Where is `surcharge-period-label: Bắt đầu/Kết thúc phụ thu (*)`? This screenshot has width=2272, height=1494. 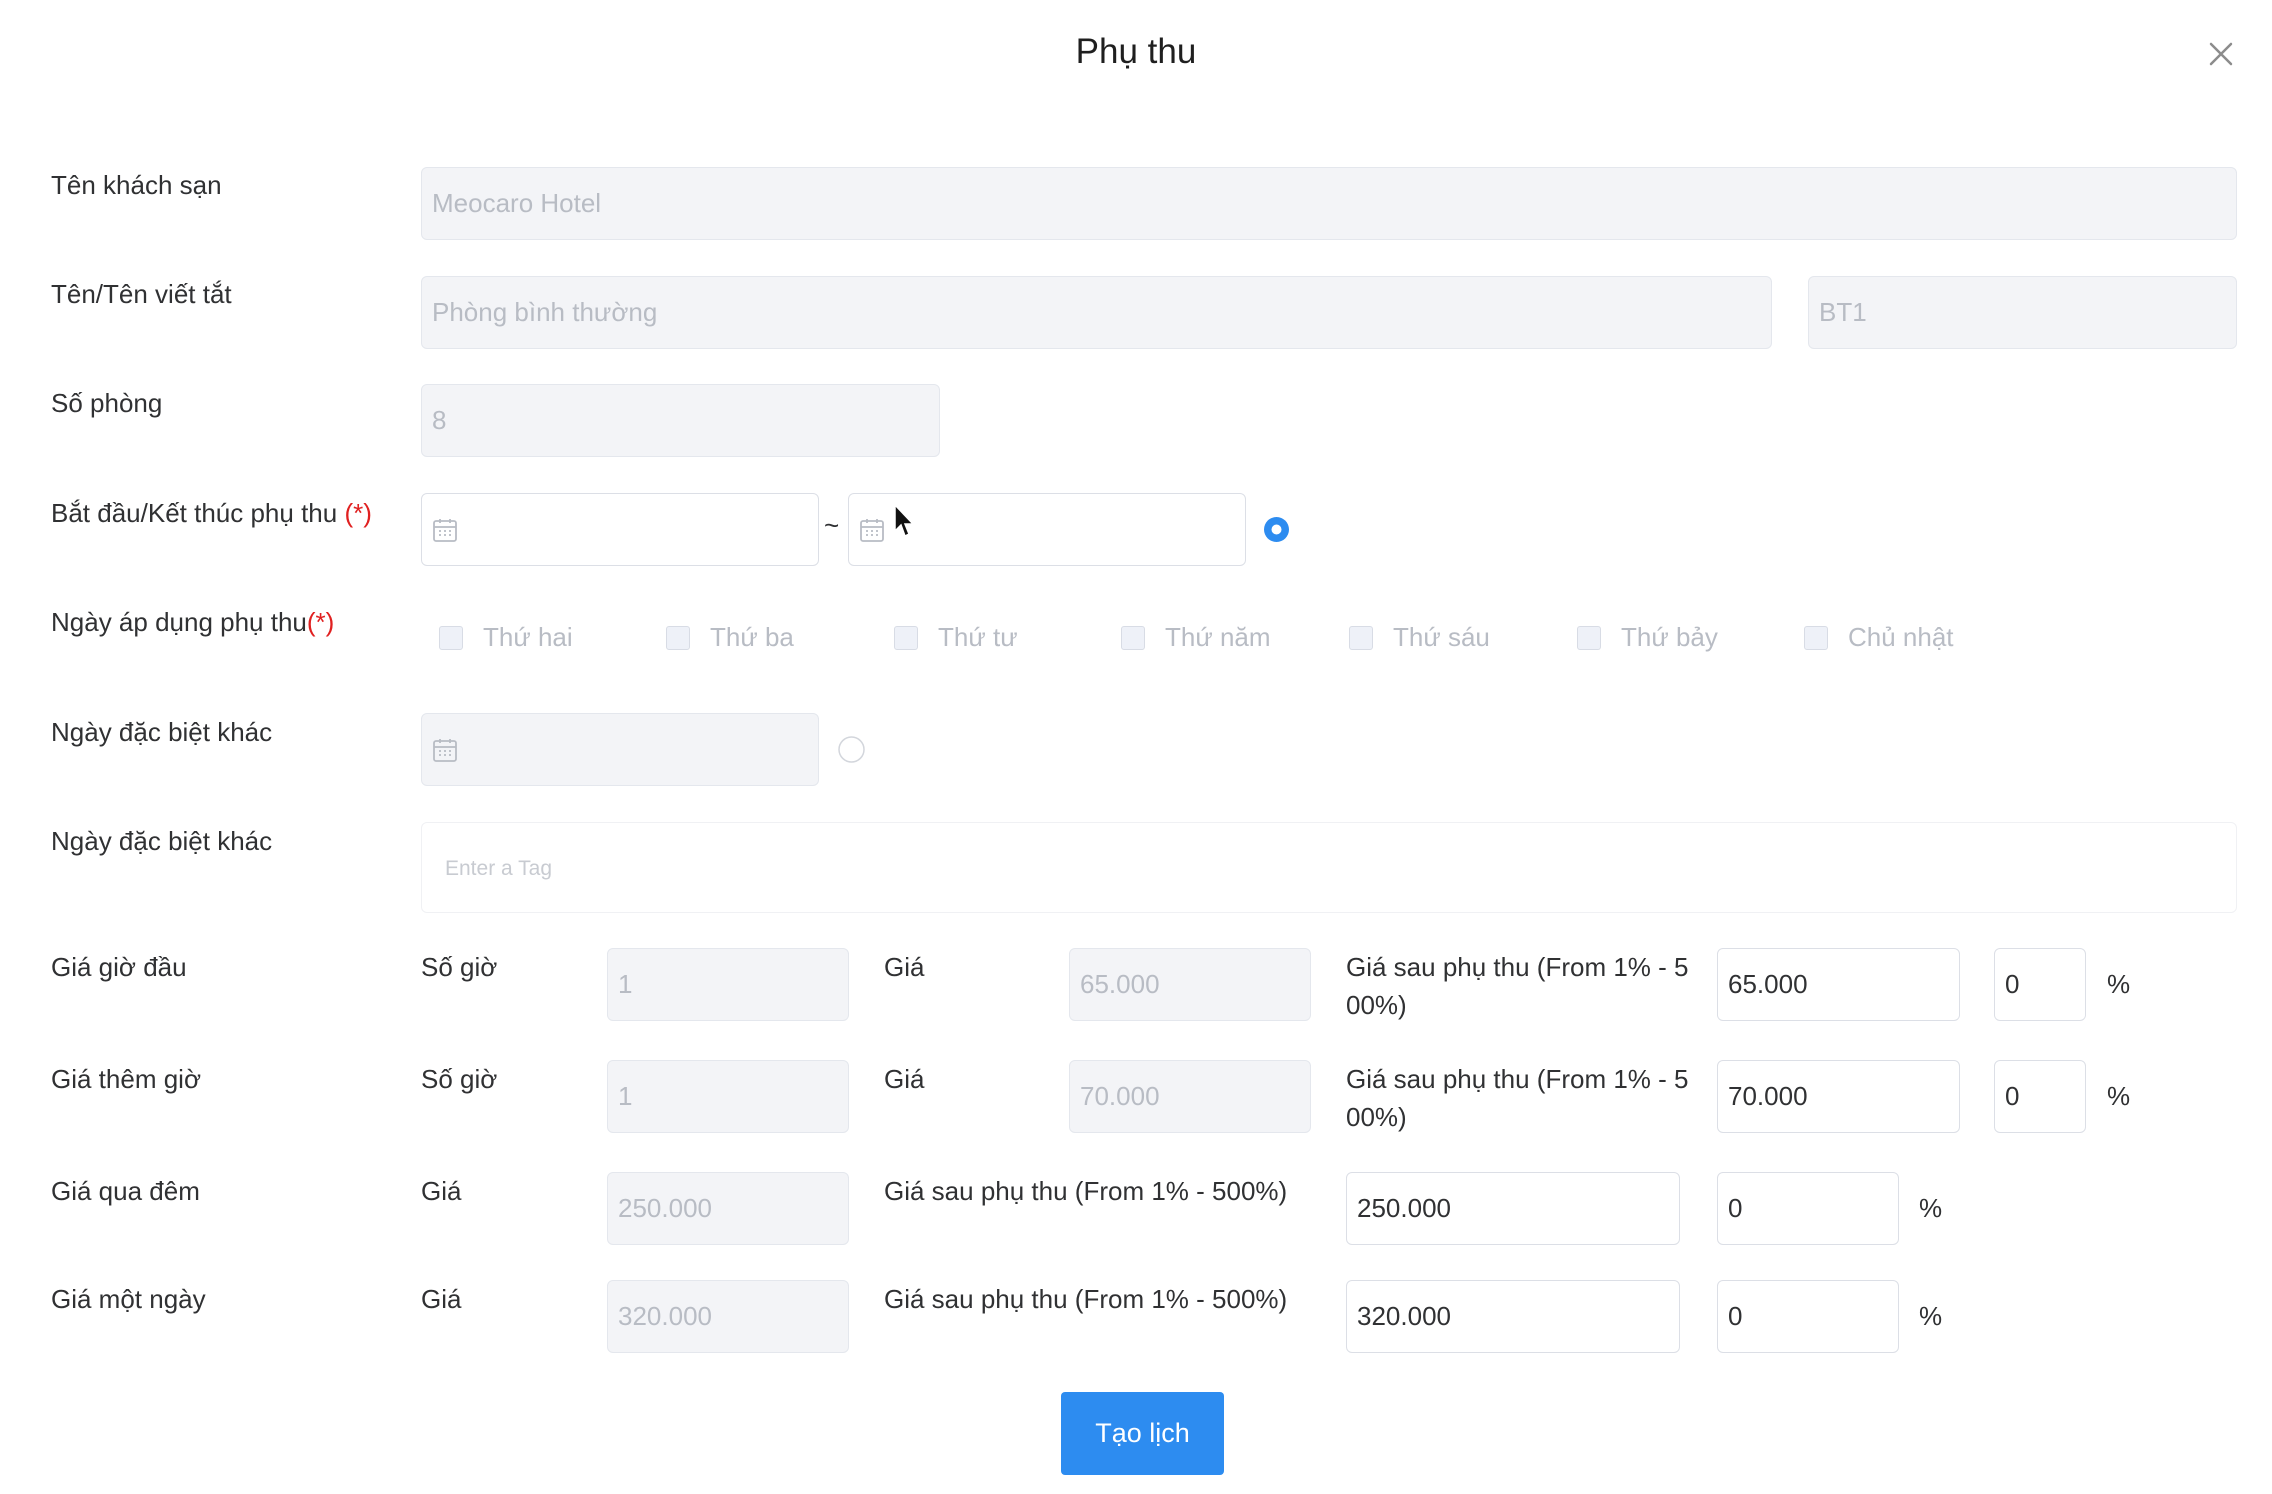
surcharge-period-label: Bắt đầu/Kết thúc phụ thu (*) is located at coordinates (211, 513).